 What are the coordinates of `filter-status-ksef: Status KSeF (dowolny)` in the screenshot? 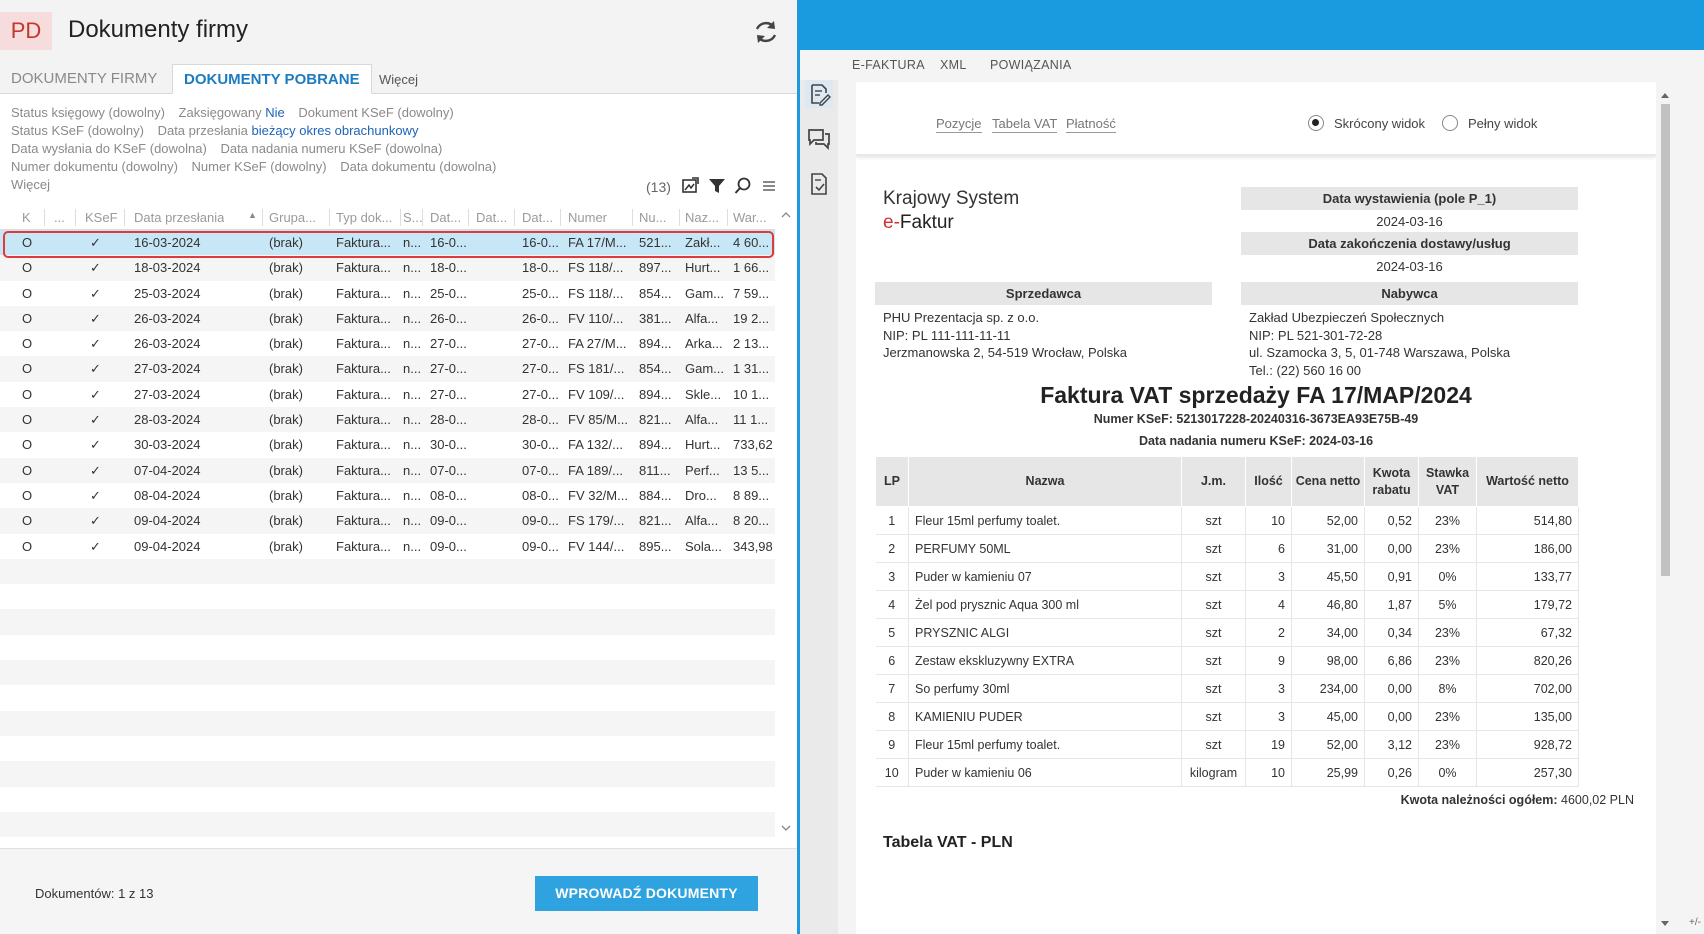 It's located at (77, 130).